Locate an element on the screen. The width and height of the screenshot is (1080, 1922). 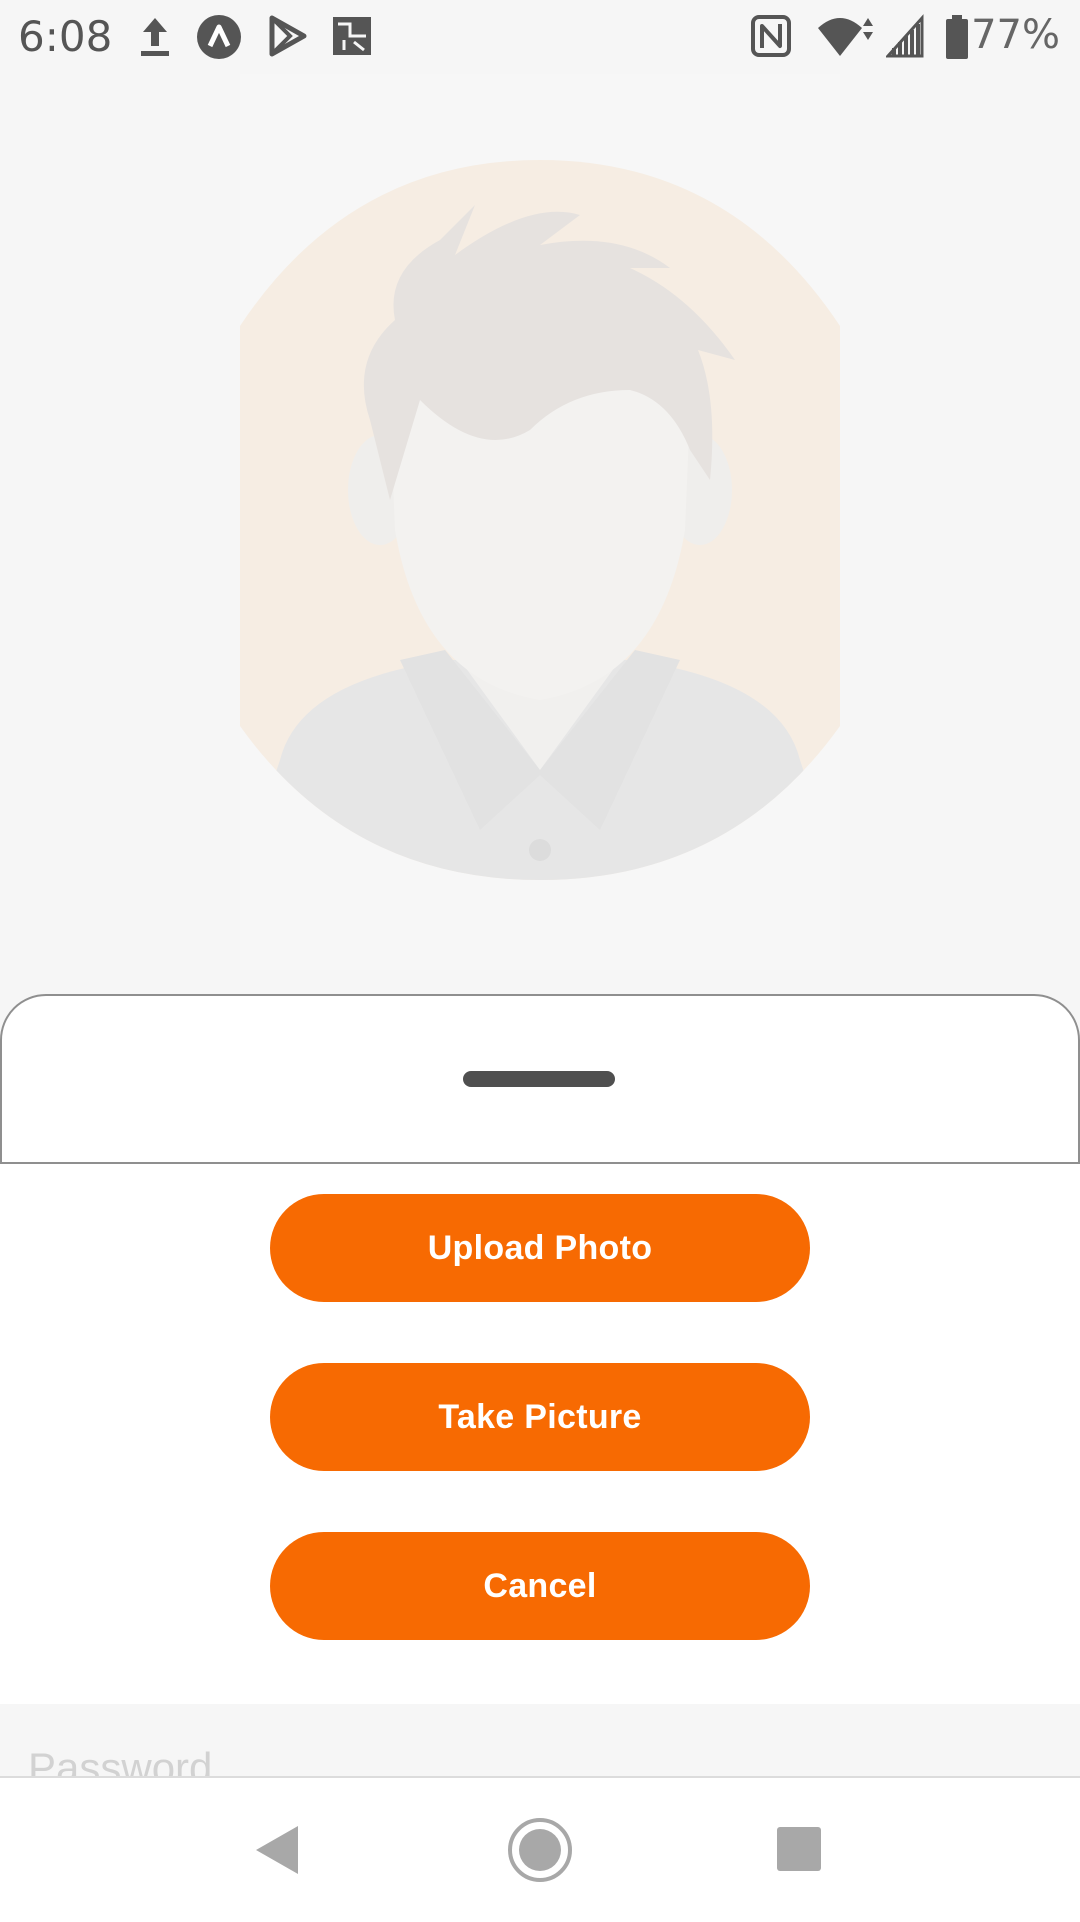
upload-photo-button: Upload Photo is located at coordinates (540, 1248).